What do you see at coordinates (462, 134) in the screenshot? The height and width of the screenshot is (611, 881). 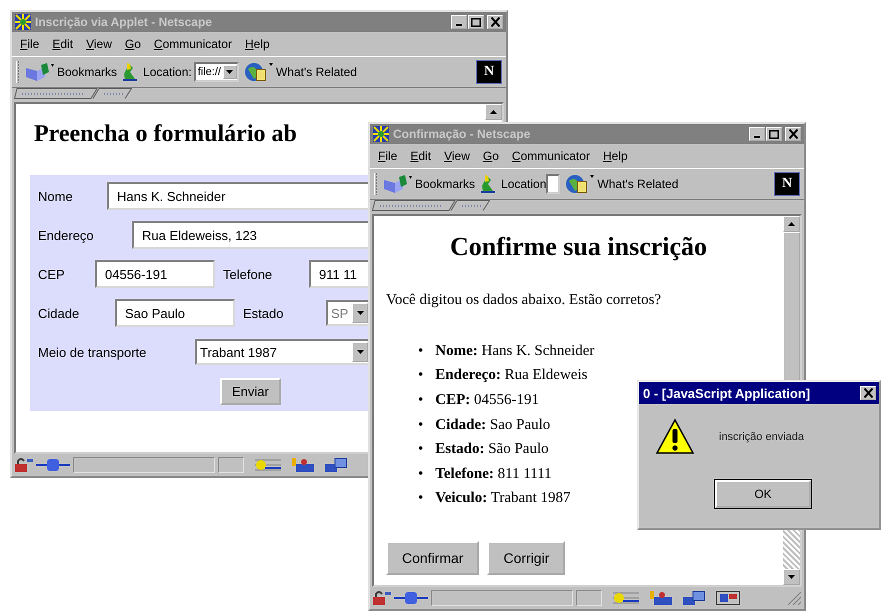 I see `window-title: Confirmação - Netscape` at bounding box center [462, 134].